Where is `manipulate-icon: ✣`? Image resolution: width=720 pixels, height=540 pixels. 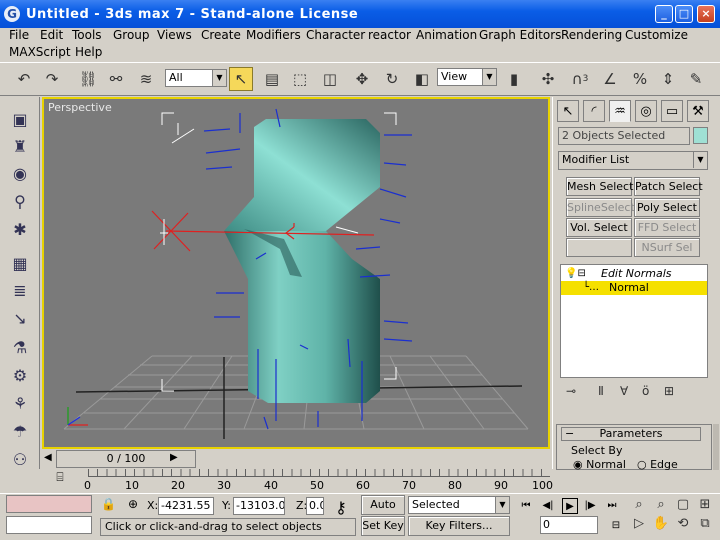
manipulate-icon: ✣ is located at coordinates (548, 79).